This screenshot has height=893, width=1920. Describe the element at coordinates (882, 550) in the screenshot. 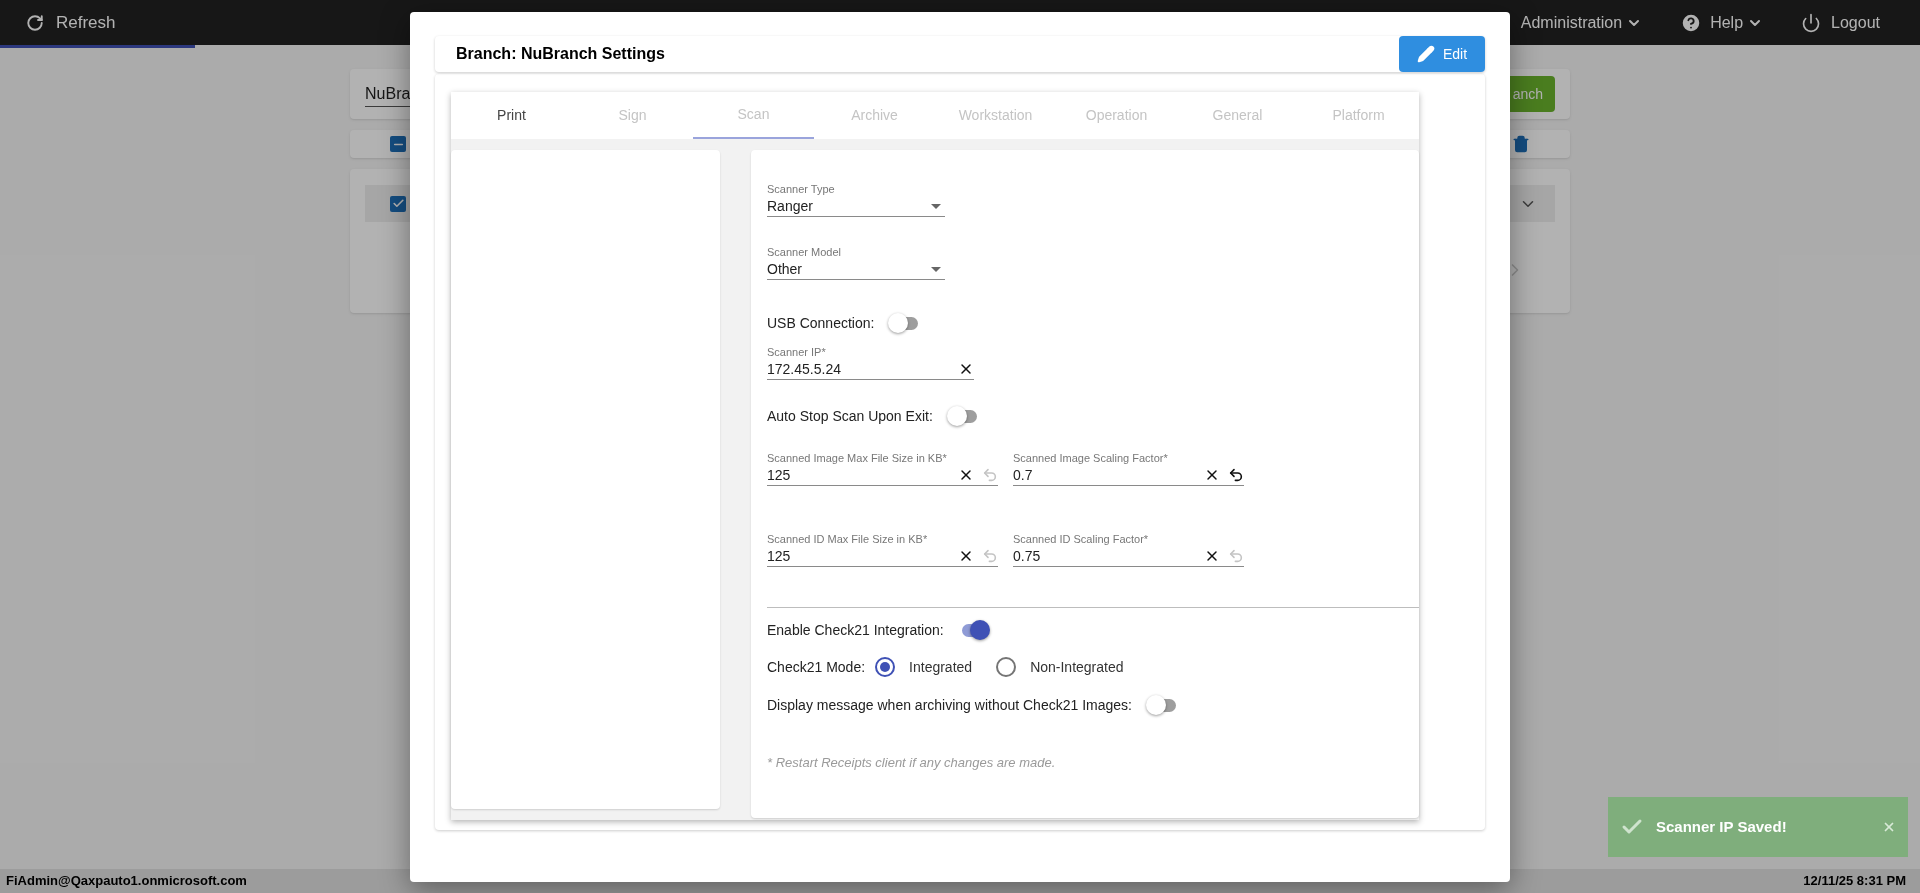

I see `text-field: Scanned ID Max File Size in KB* 125` at that location.